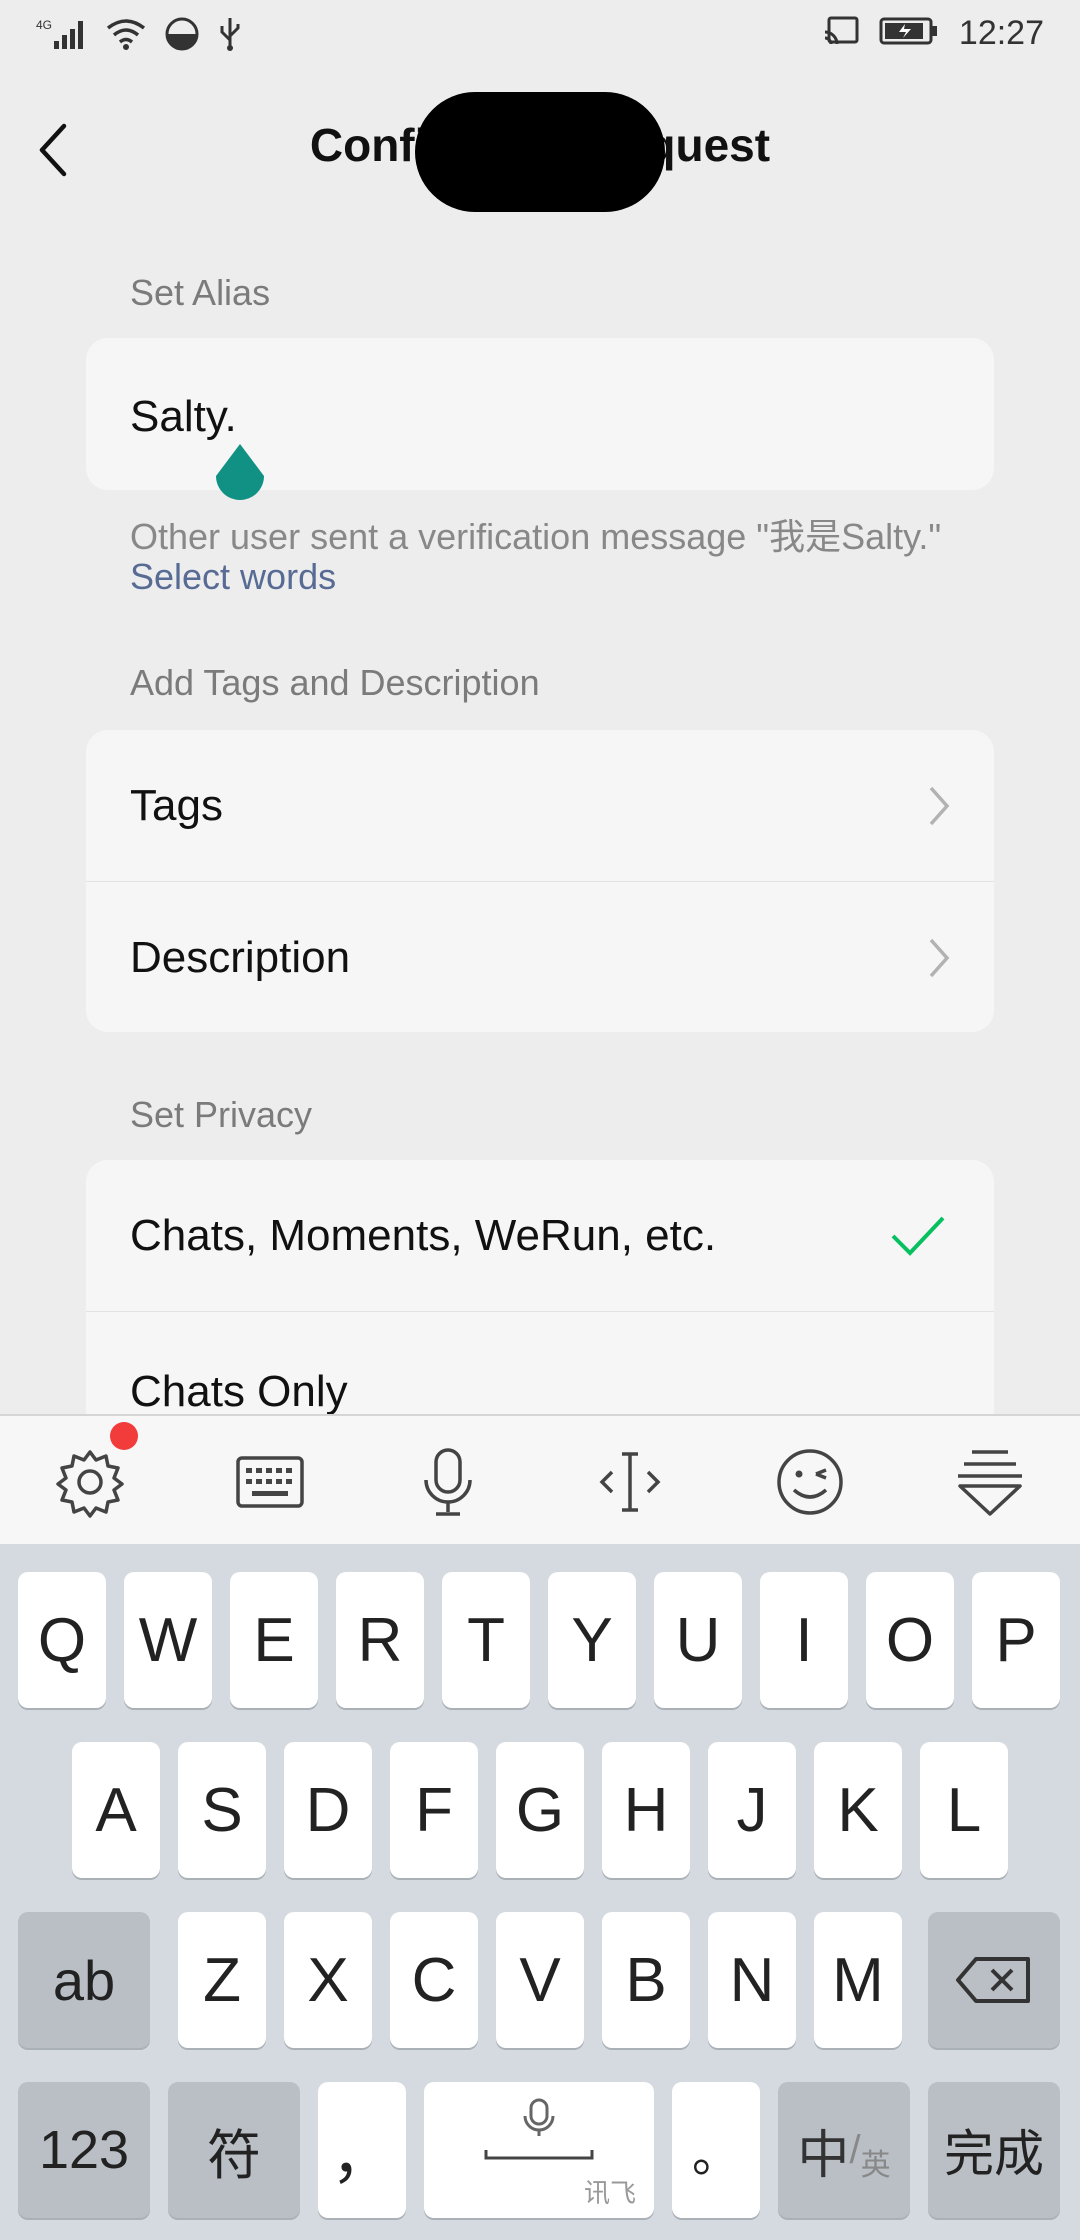 This screenshot has width=1080, height=2240. I want to click on key-v: V, so click(540, 1980).